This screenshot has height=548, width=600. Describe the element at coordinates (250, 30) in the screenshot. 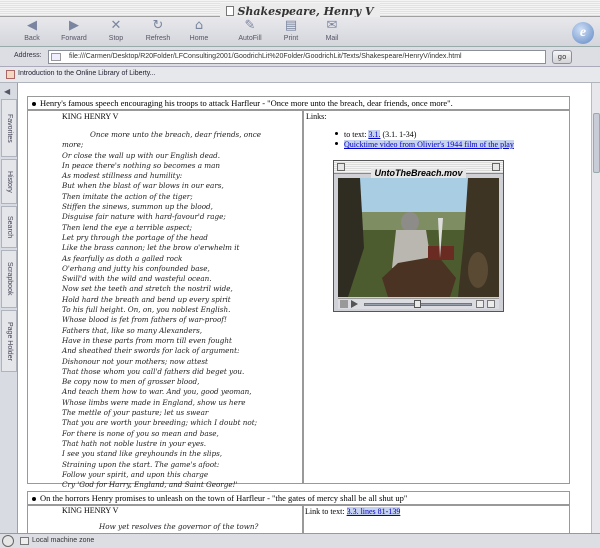

I see `autofill-button: ✎ AutoFill` at that location.